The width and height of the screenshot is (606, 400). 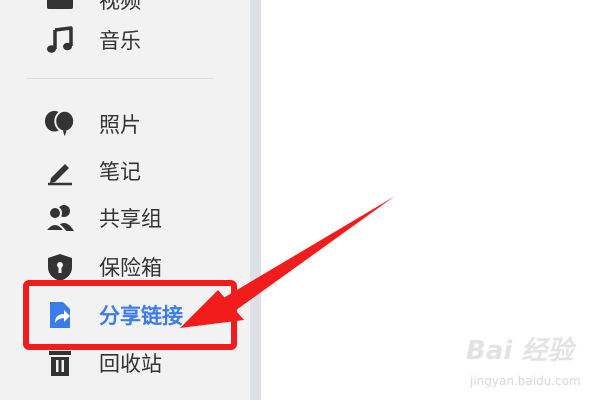 What do you see at coordinates (130, 364) in the screenshot?
I see `sidebar-item-label: 回收站` at bounding box center [130, 364].